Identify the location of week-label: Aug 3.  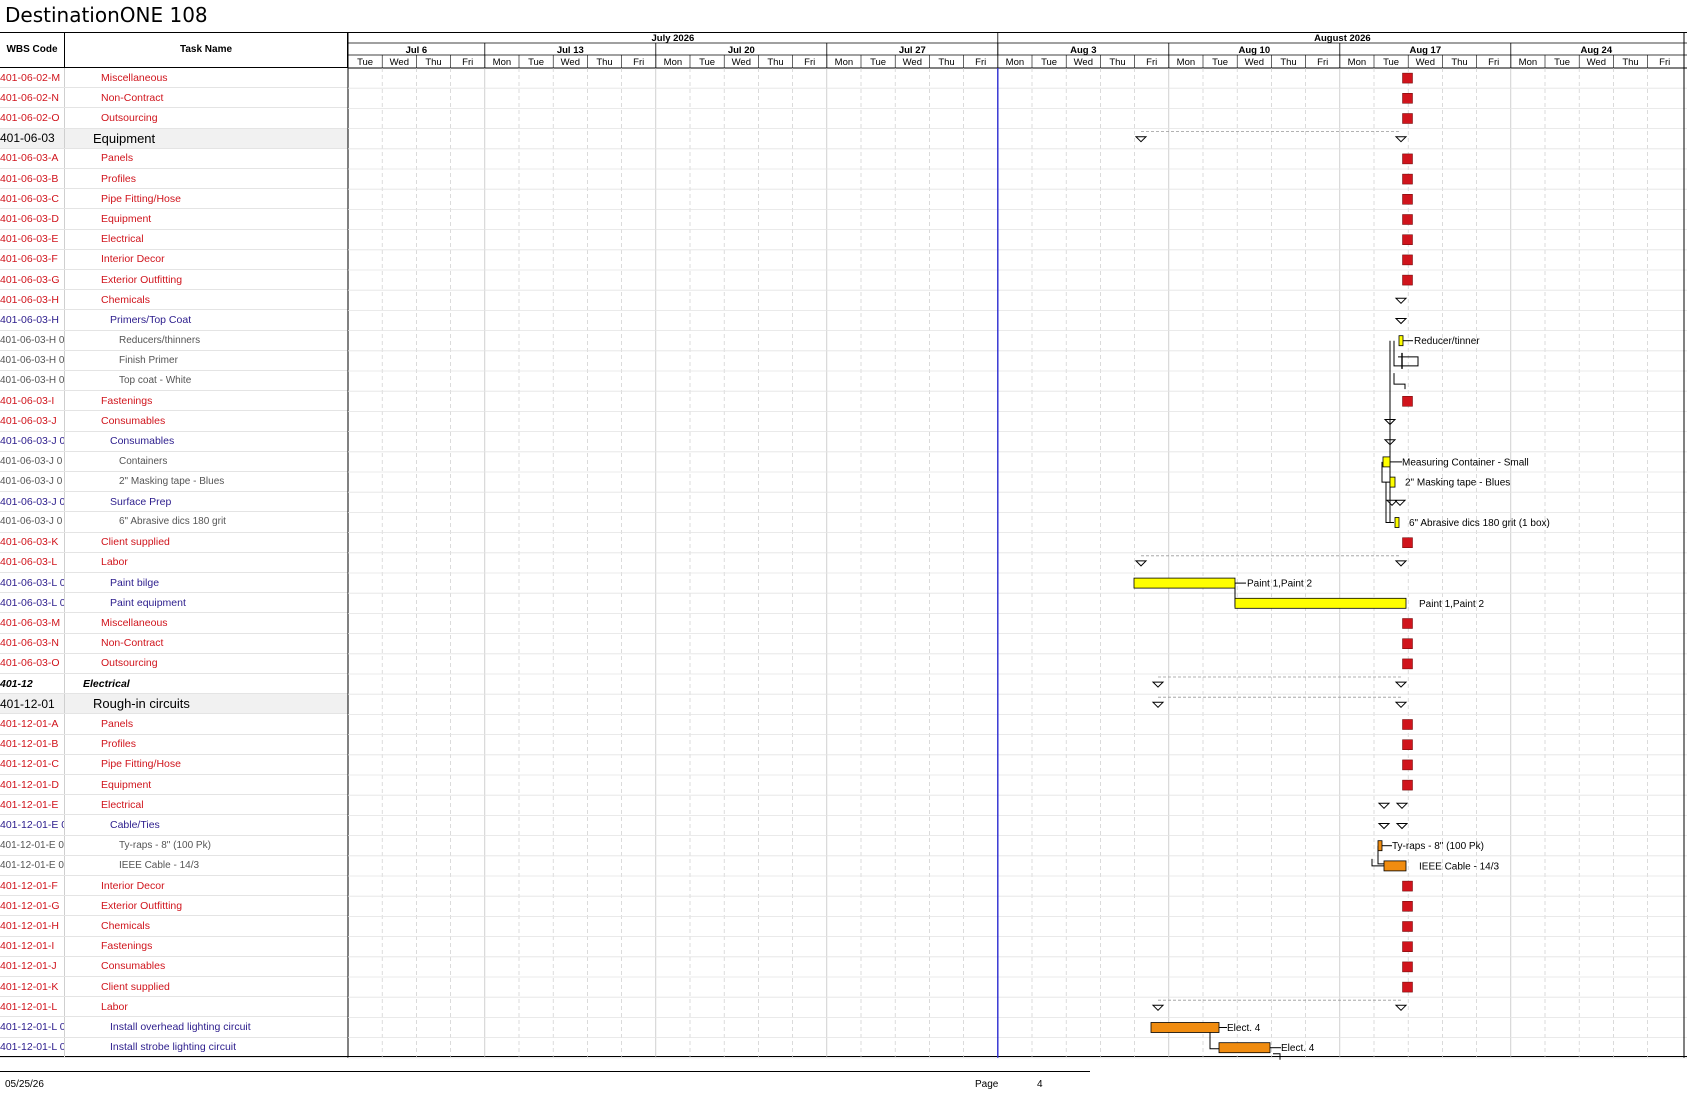
(1083, 50).